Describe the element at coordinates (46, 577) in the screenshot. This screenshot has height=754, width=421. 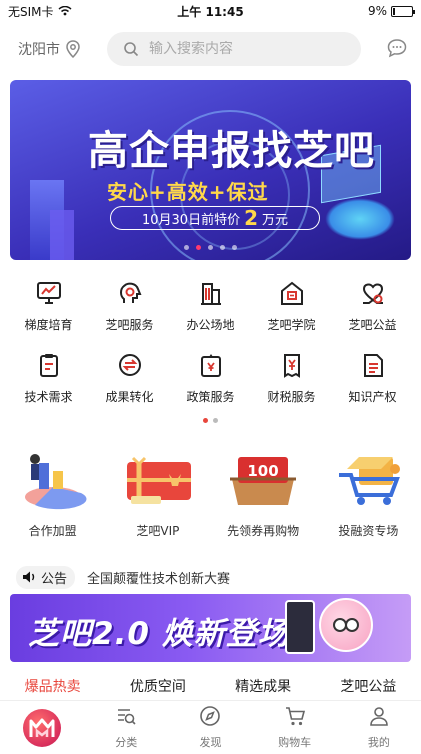
I see `notice-tag: 公告` at that location.